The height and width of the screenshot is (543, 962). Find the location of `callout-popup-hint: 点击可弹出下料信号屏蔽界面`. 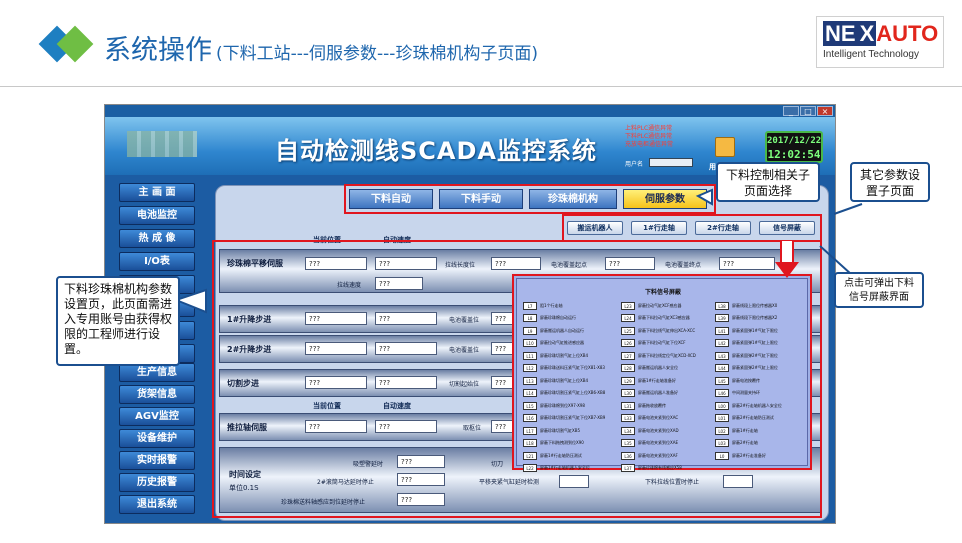

callout-popup-hint: 点击可弹出下料信号屏蔽界面 is located at coordinates (879, 290).